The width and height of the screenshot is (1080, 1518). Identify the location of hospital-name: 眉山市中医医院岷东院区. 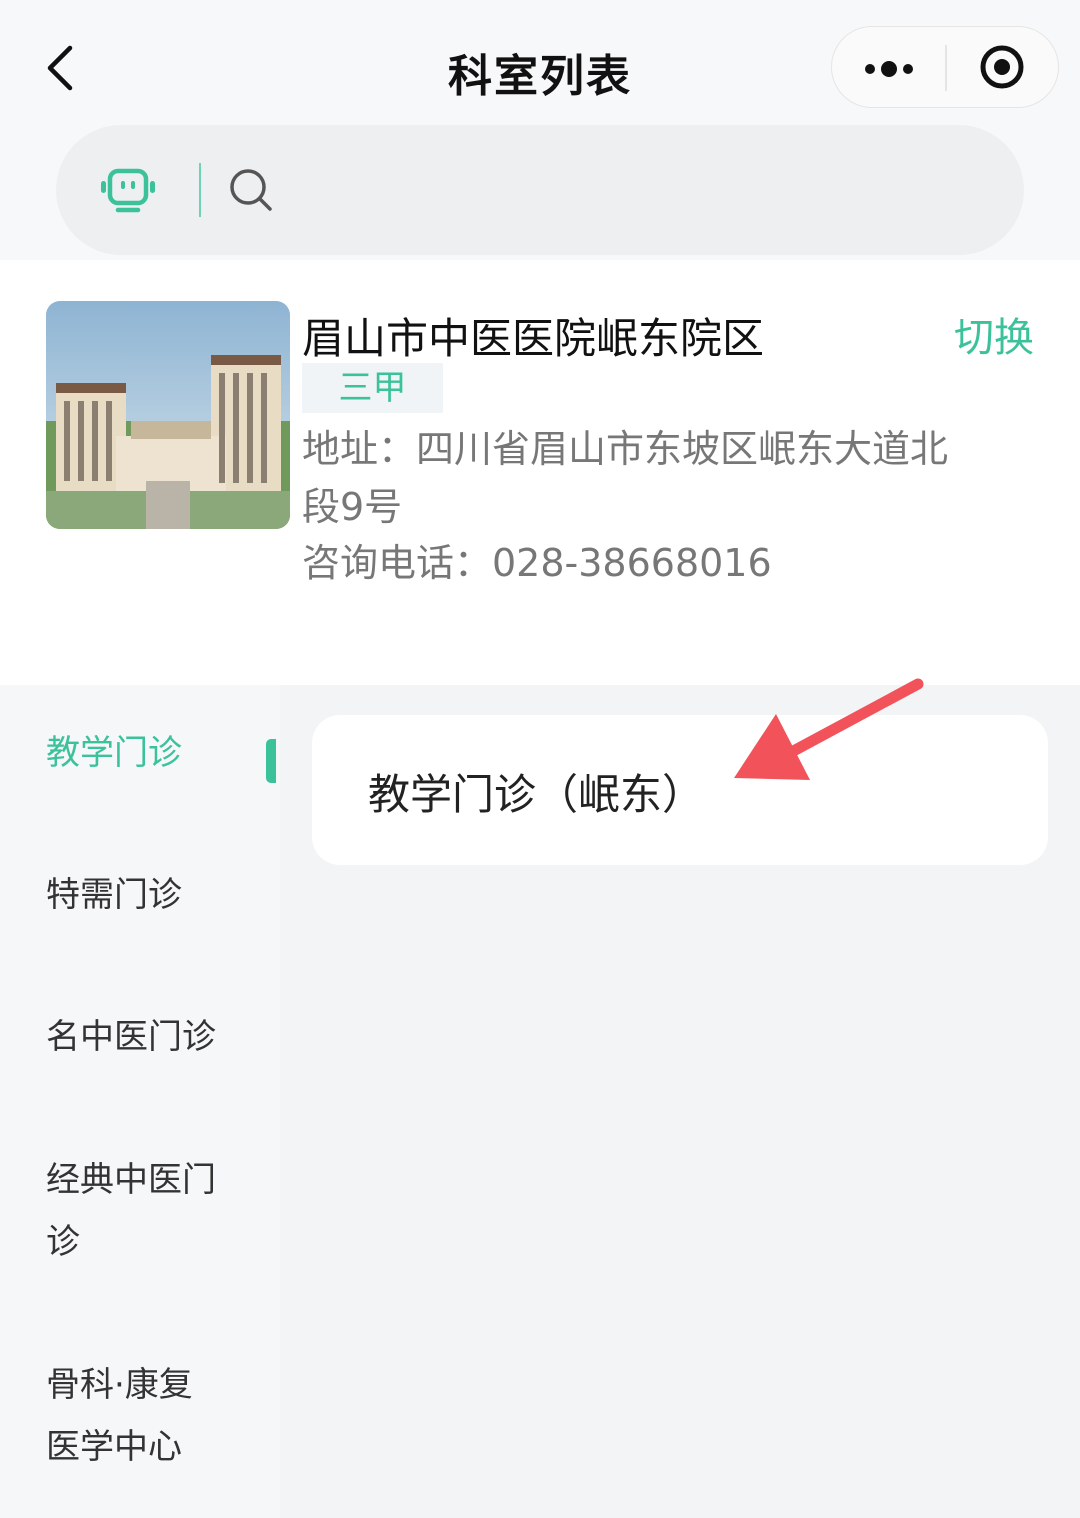
(533, 338).